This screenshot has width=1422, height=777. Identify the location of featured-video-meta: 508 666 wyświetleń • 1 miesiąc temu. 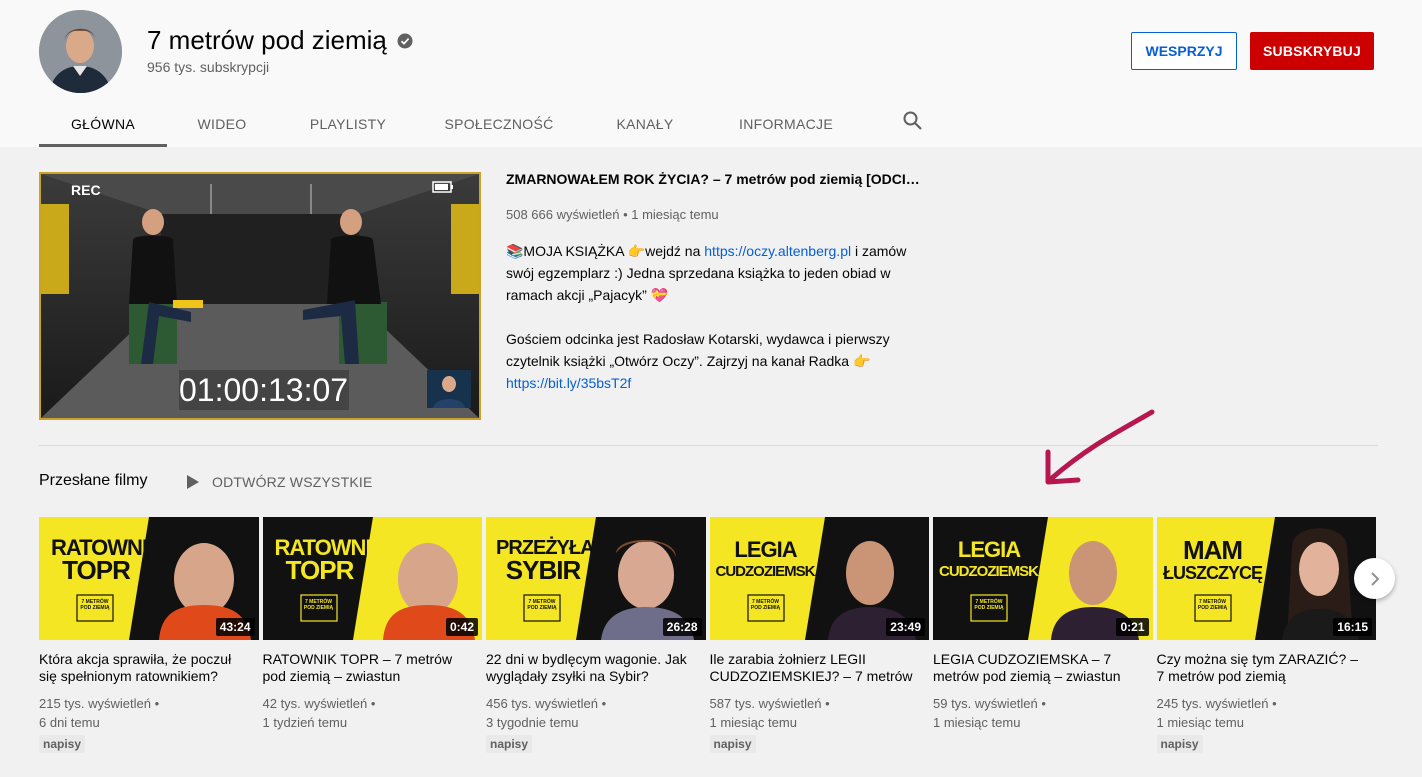
(612, 214).